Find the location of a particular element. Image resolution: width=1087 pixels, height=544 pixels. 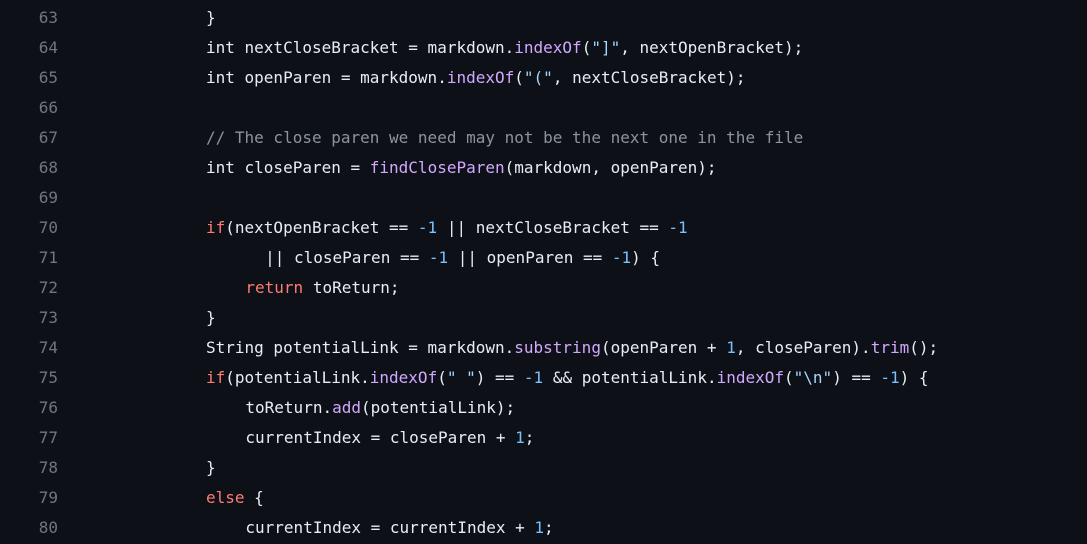

code-token-func: trim is located at coordinates (890, 347).